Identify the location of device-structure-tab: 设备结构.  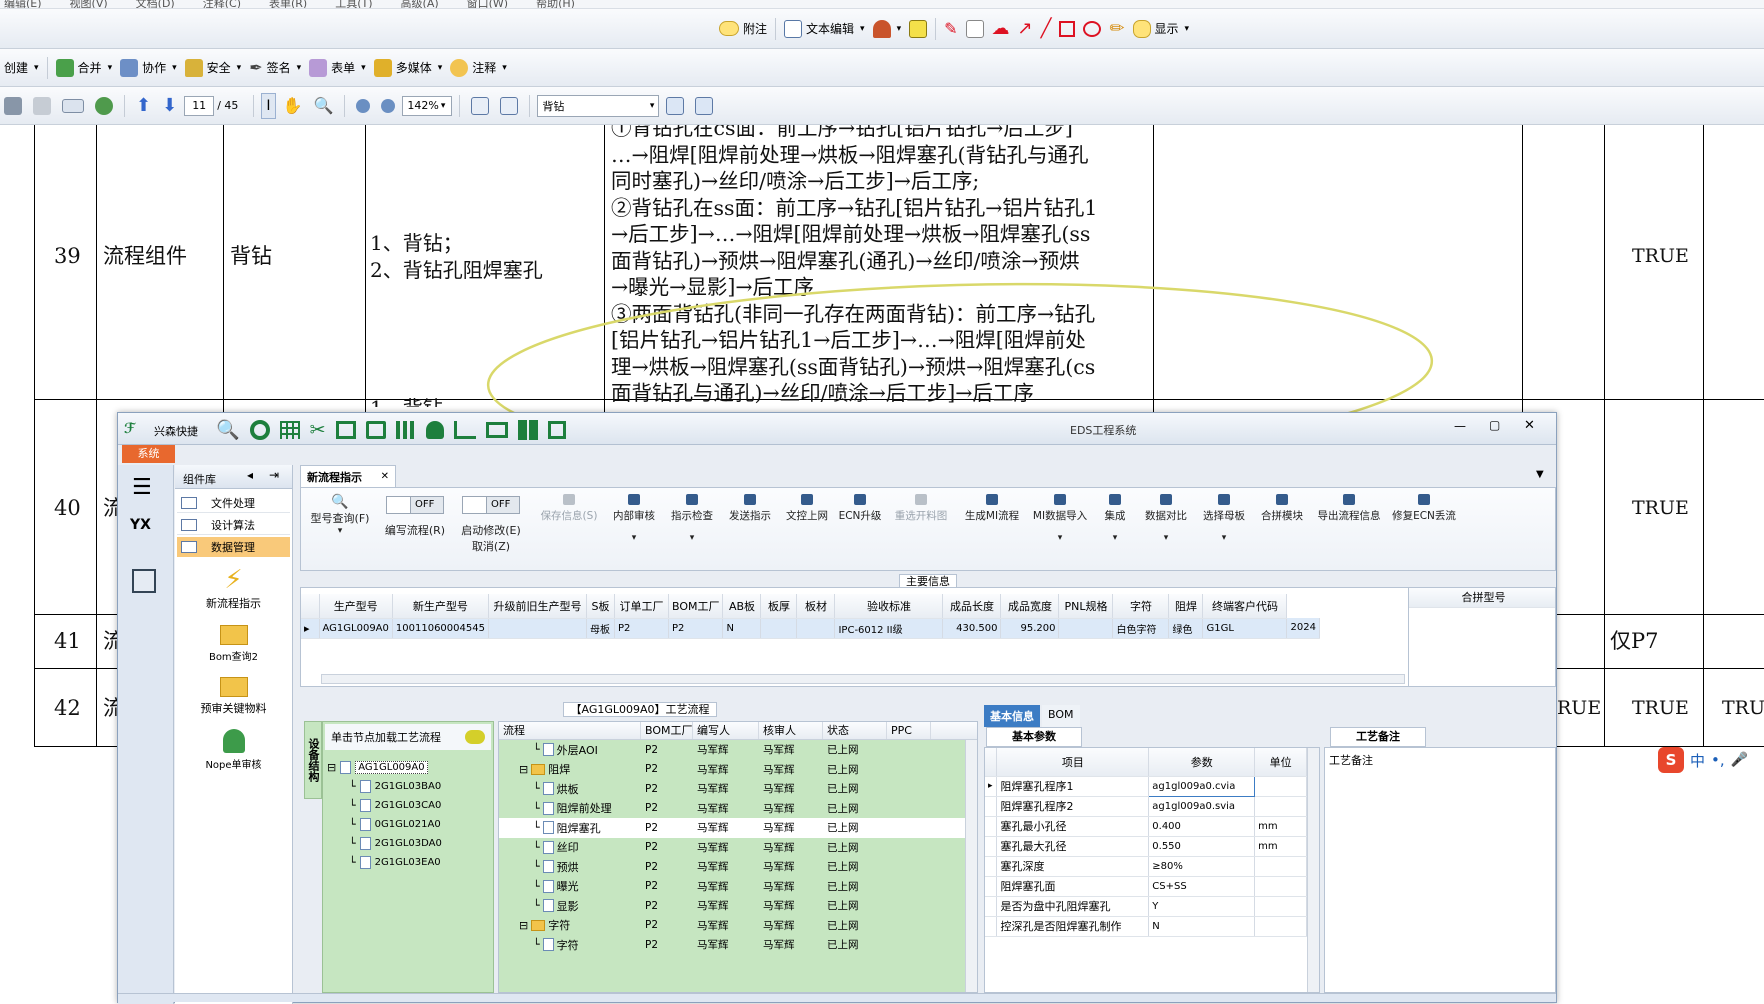
(313, 760).